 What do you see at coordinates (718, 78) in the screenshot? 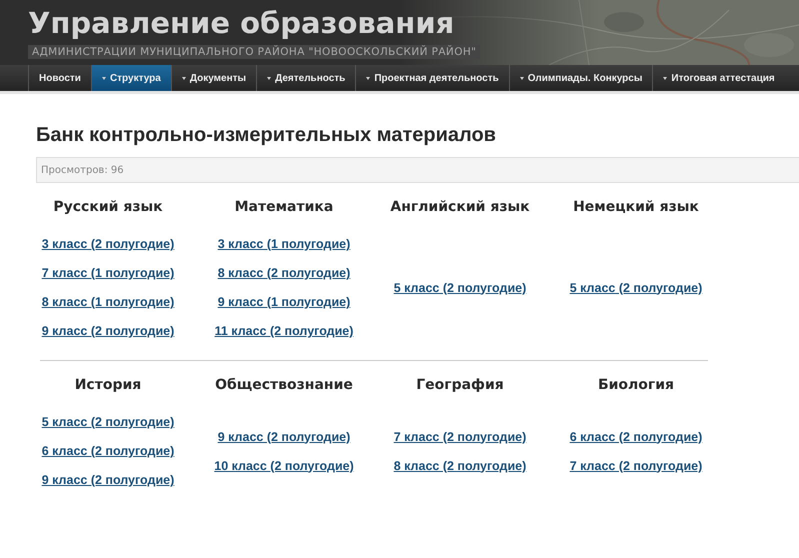
I see `nav-item: Итоговая аттестация` at bounding box center [718, 78].